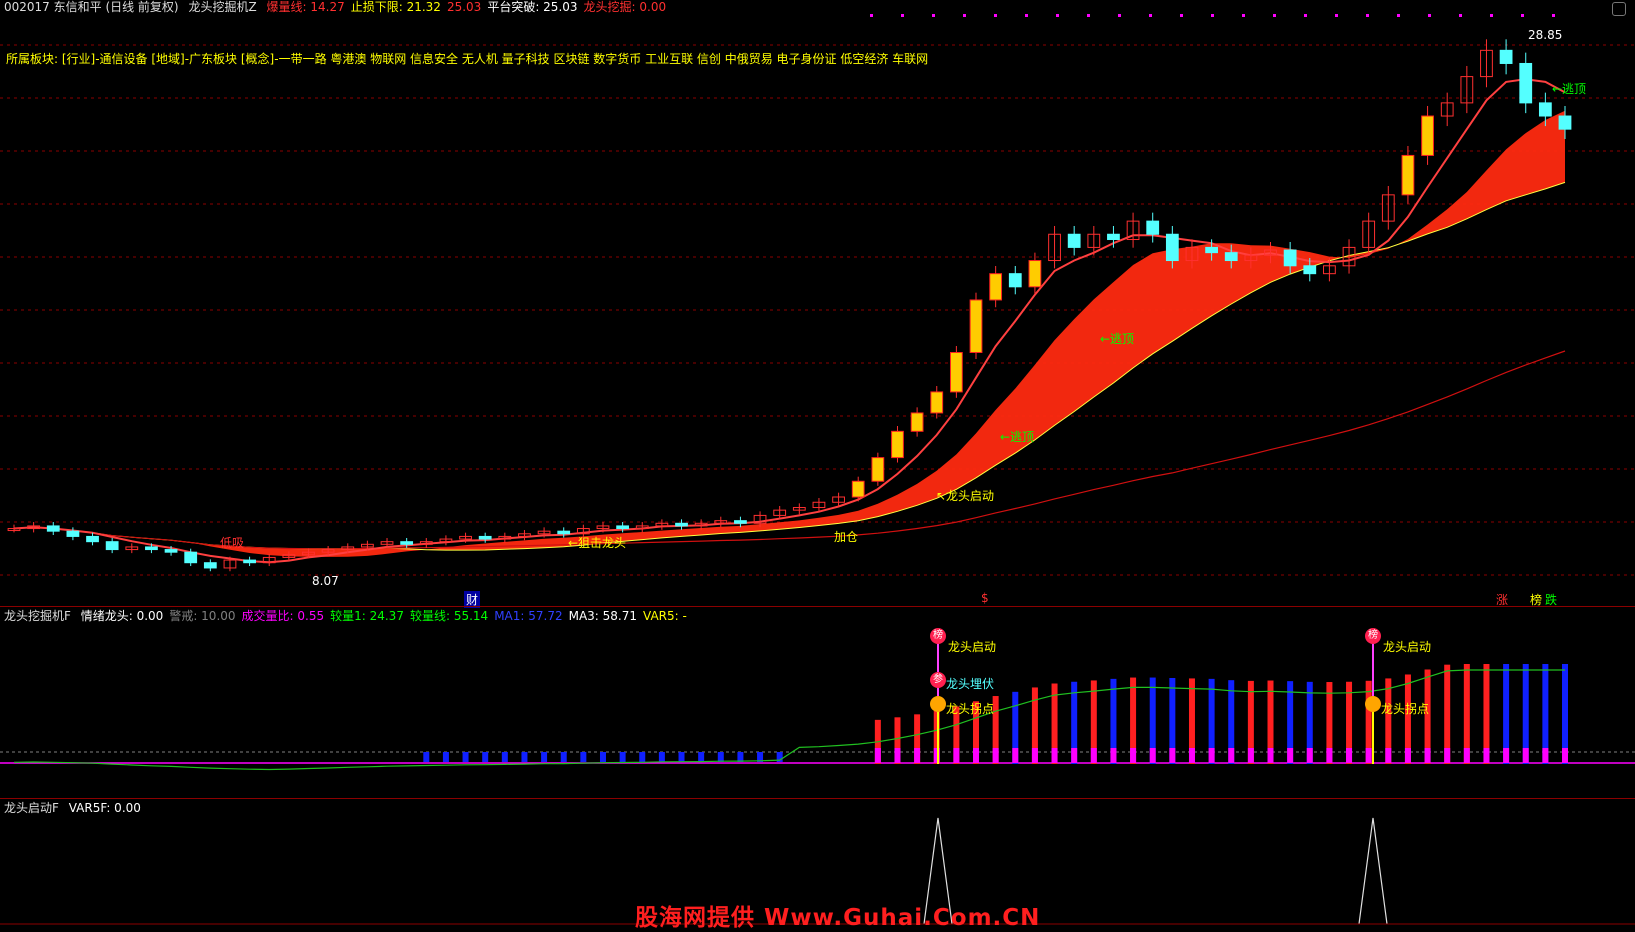 This screenshot has width=1635, height=932. I want to click on signal-ambush: 龙头埋伏, so click(970, 684).